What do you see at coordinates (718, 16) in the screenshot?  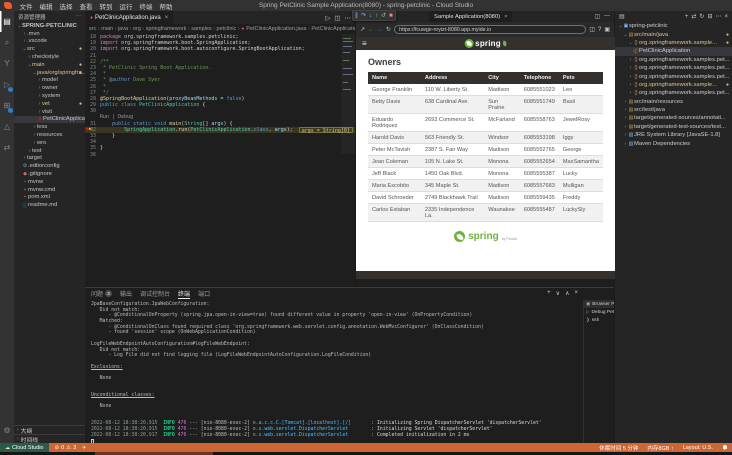 I see `panel-more-icon: ⋯` at bounding box center [718, 16].